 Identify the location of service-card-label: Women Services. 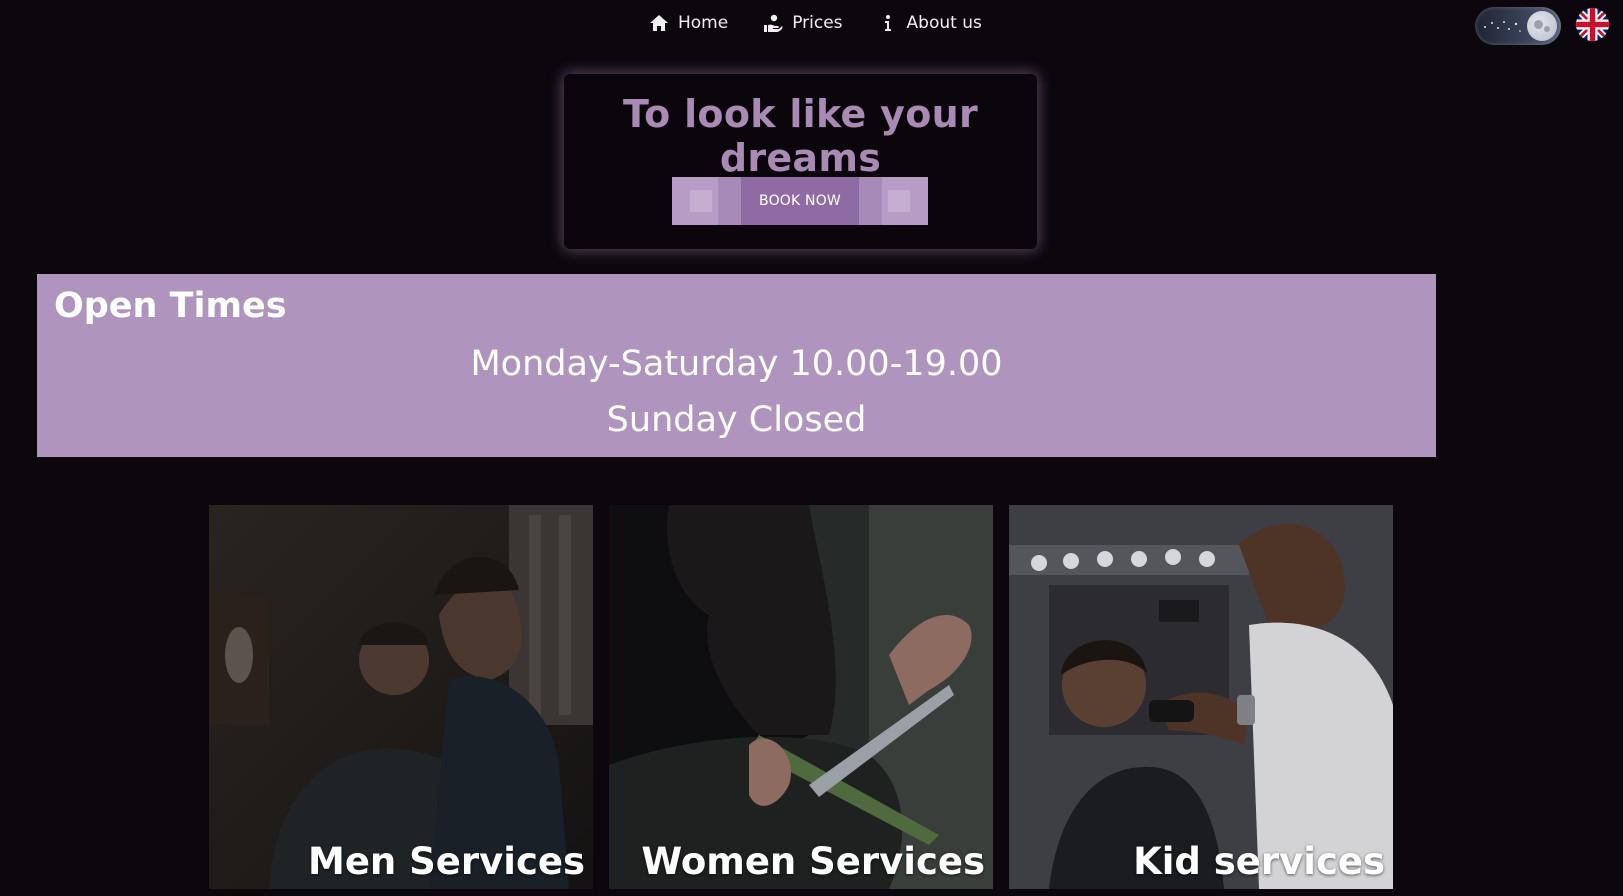
(813, 861).